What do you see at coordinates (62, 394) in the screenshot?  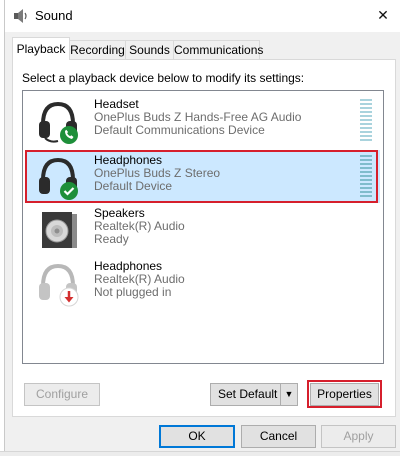 I see `configure-button: Configure` at bounding box center [62, 394].